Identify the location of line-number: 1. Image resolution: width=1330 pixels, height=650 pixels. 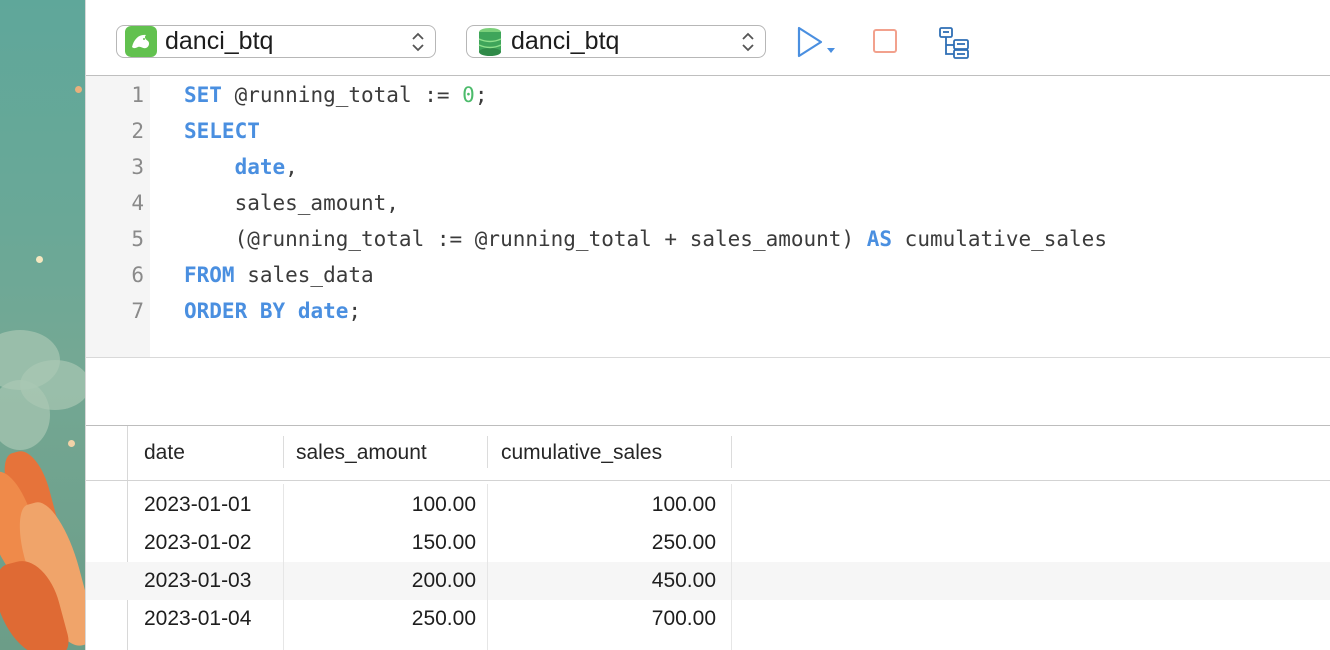
(137, 95).